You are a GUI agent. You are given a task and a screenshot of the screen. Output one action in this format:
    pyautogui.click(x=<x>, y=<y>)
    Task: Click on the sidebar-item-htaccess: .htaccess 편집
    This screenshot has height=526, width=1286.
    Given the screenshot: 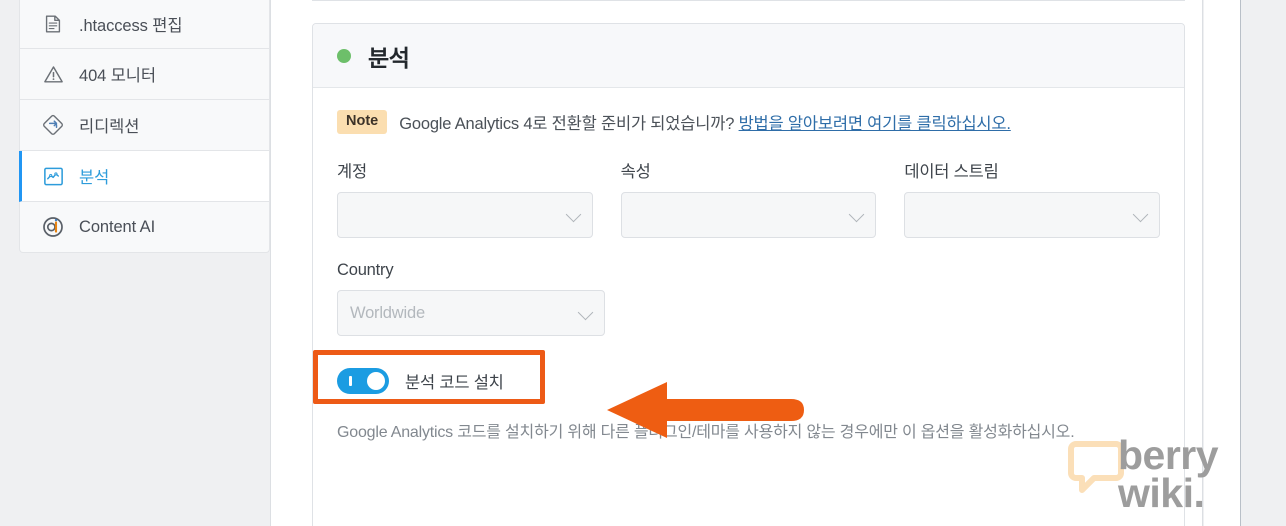 What is the action you would take?
    pyautogui.click(x=144, y=24)
    